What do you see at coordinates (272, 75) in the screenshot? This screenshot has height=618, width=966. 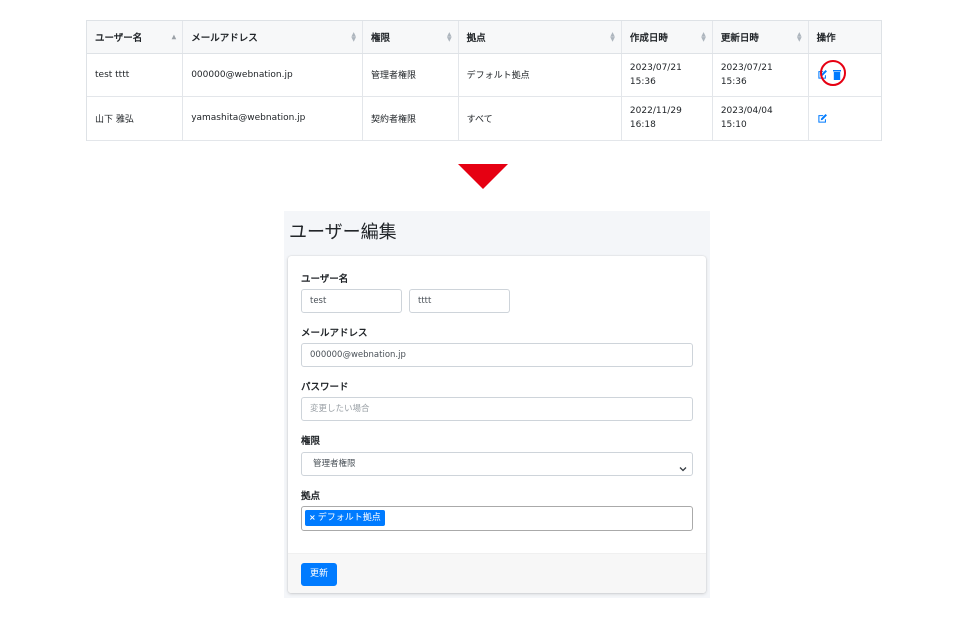 I see `cell-email: 000000@webnation.jp` at bounding box center [272, 75].